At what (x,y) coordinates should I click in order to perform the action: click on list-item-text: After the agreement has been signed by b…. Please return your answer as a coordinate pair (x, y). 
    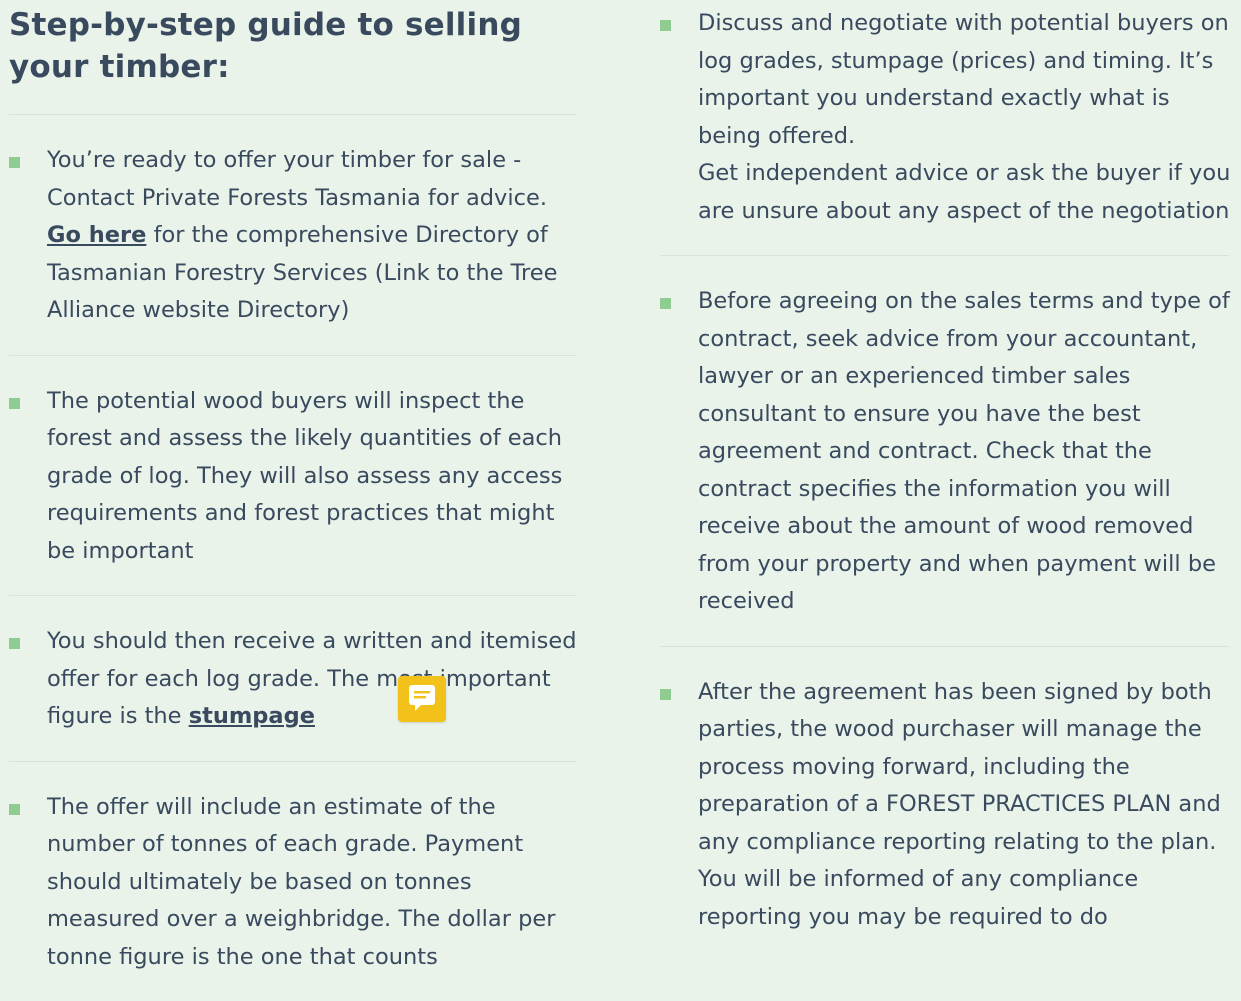
    Looking at the image, I should click on (959, 804).